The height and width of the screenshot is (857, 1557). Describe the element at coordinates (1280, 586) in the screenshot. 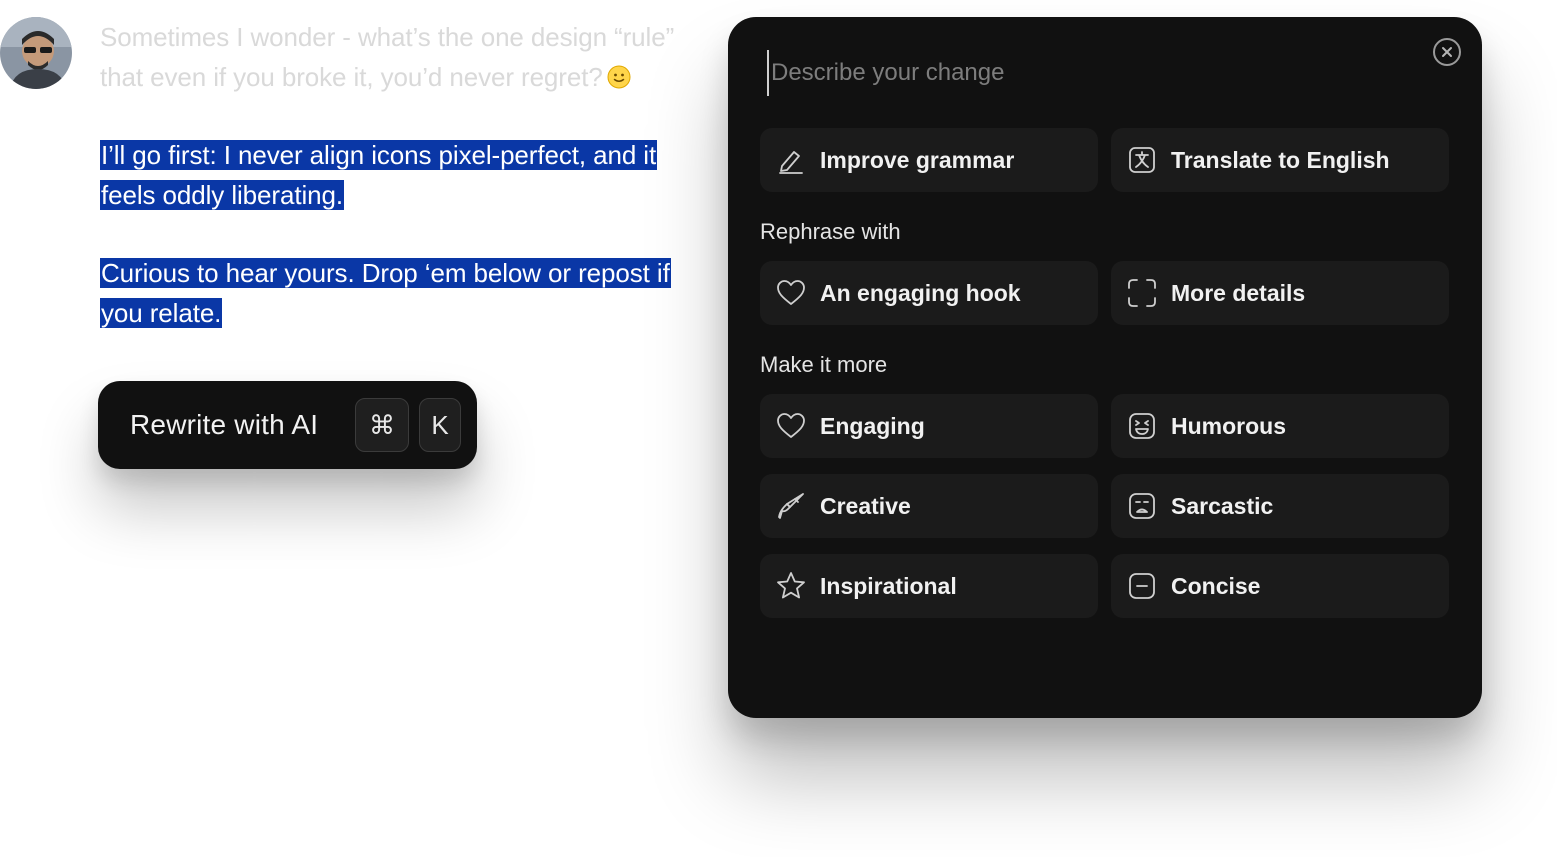

I see `concise-button: Concise` at that location.